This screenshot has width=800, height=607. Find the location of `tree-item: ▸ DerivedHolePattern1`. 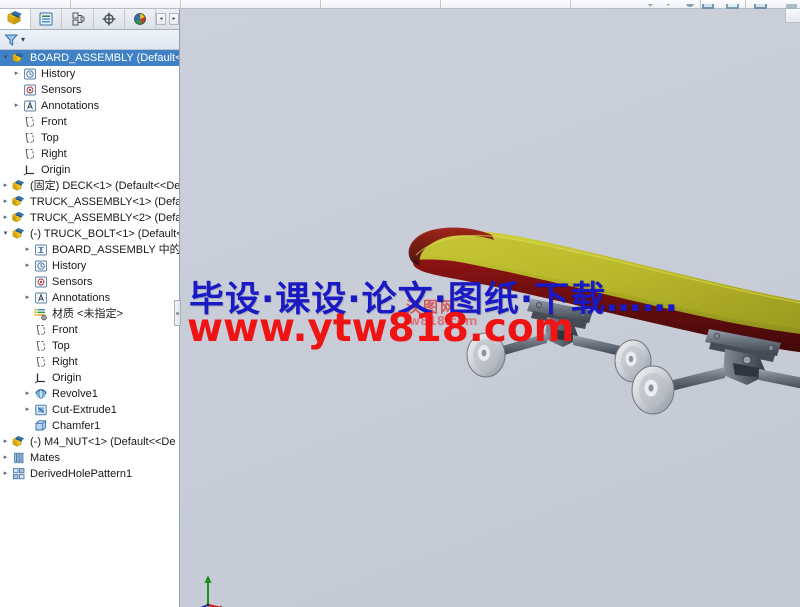

tree-item: ▸ DerivedHolePattern1 is located at coordinates (89, 474).